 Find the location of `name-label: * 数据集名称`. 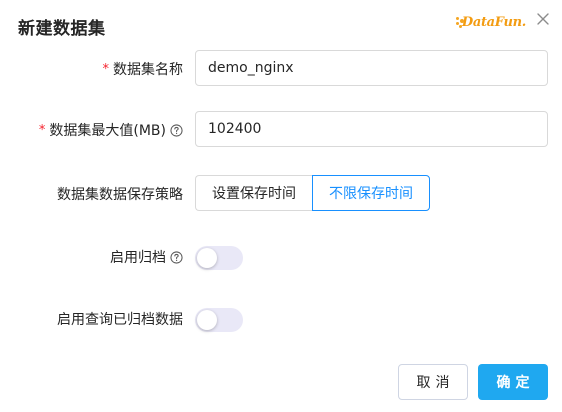

name-label: * 数据集名称 is located at coordinates (143, 69).